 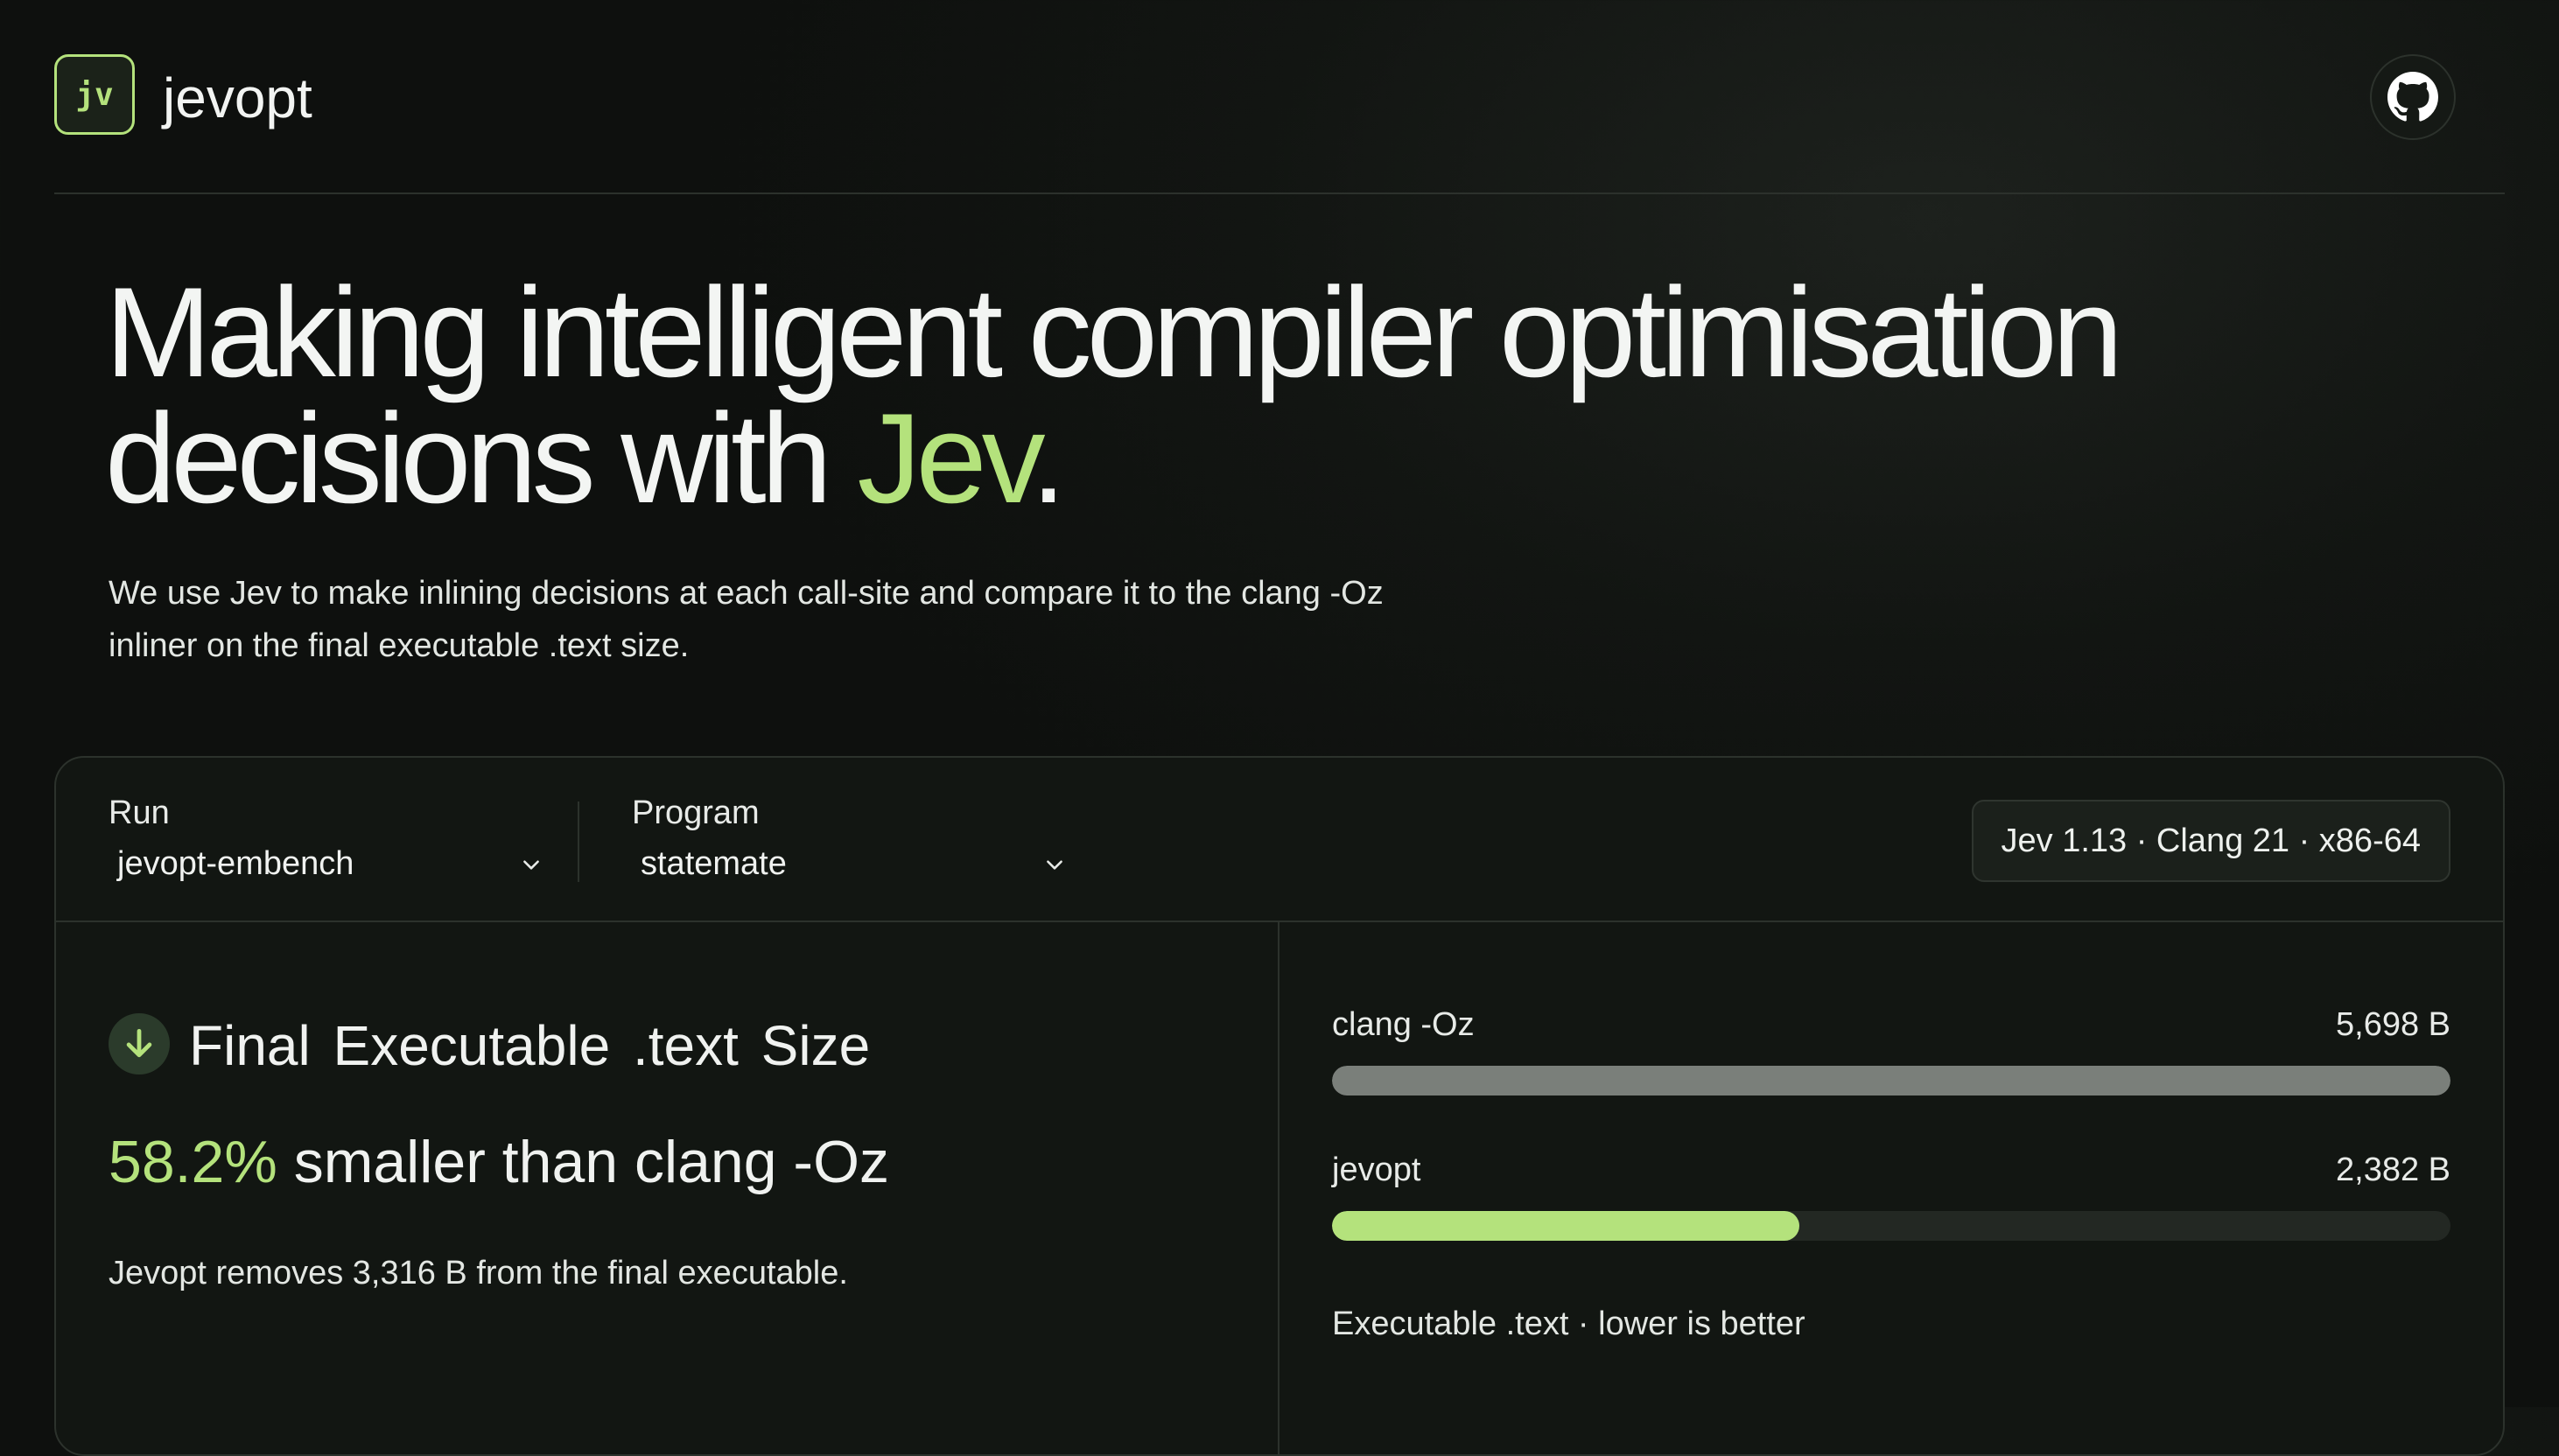 I want to click on hero-title-line2: decisions with, so click(x=481, y=458).